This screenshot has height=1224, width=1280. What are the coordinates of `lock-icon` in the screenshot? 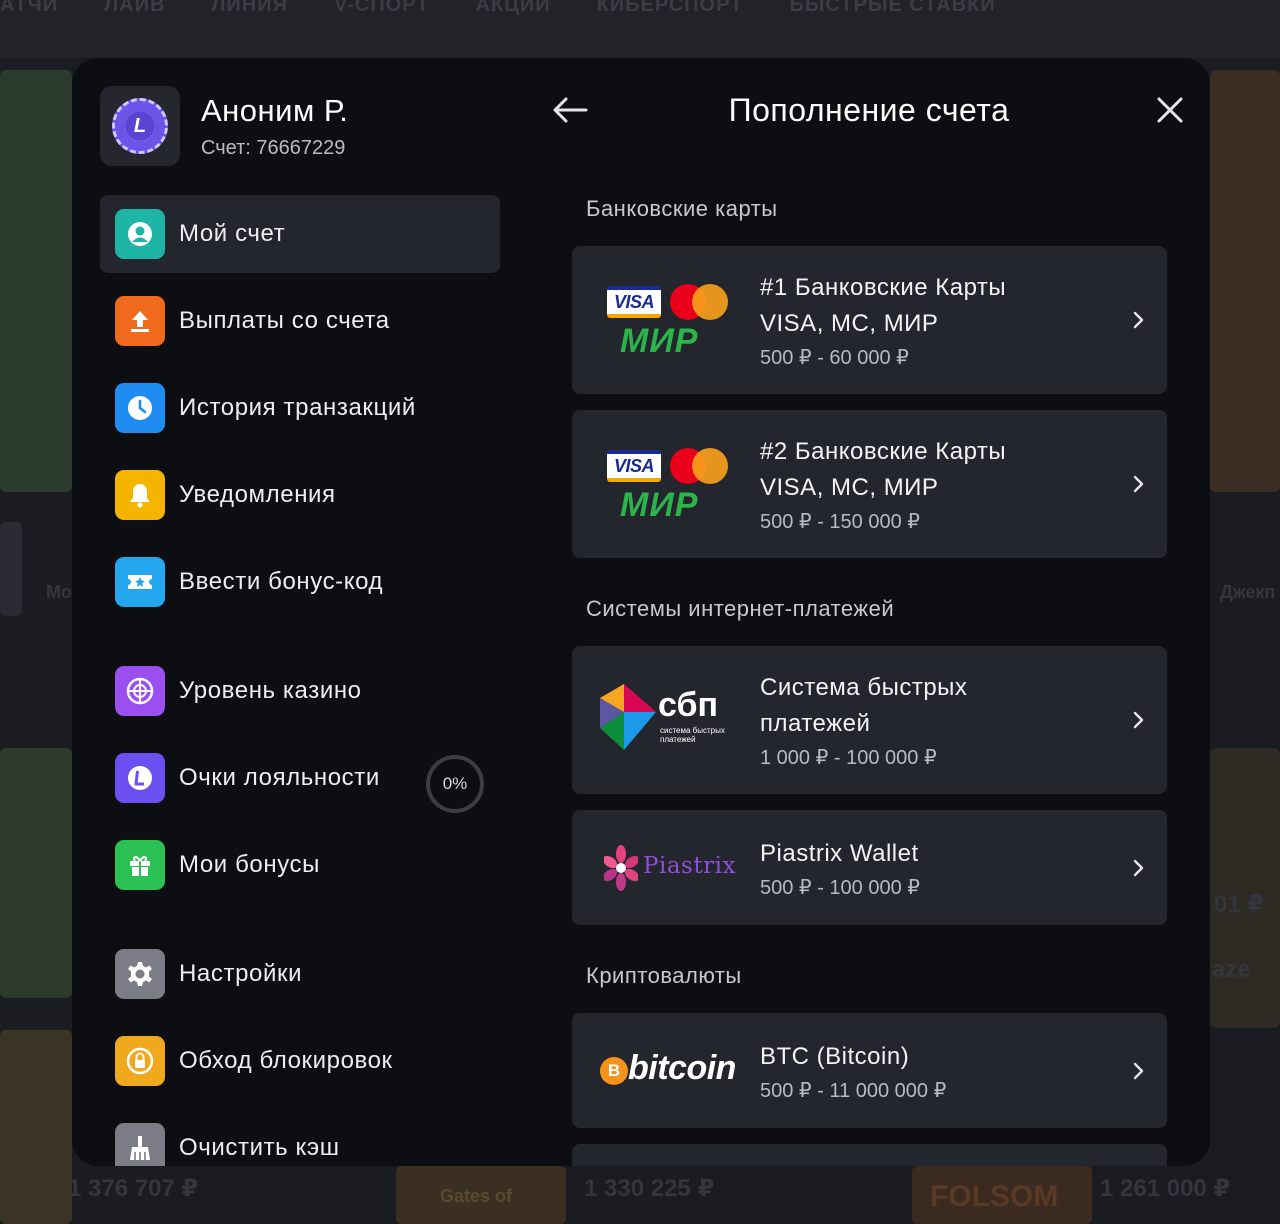 It's located at (140, 1061).